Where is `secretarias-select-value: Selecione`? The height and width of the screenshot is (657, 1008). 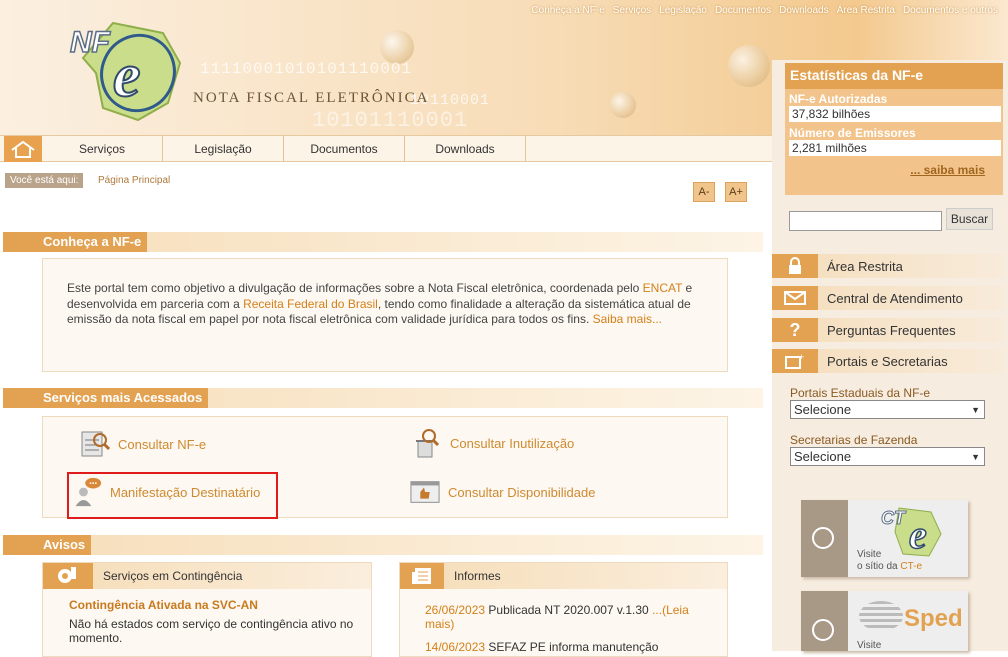
secretarias-select-value: Selecione is located at coordinates (823, 456).